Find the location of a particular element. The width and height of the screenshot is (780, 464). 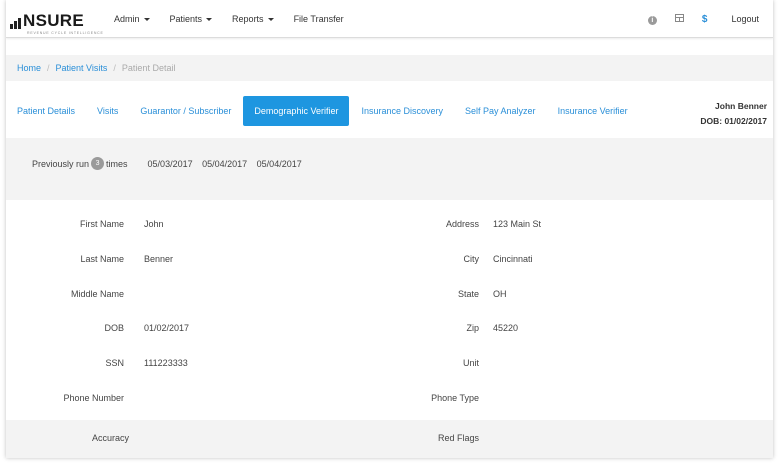

nav-file-transfer: File Transfer is located at coordinates (319, 19).